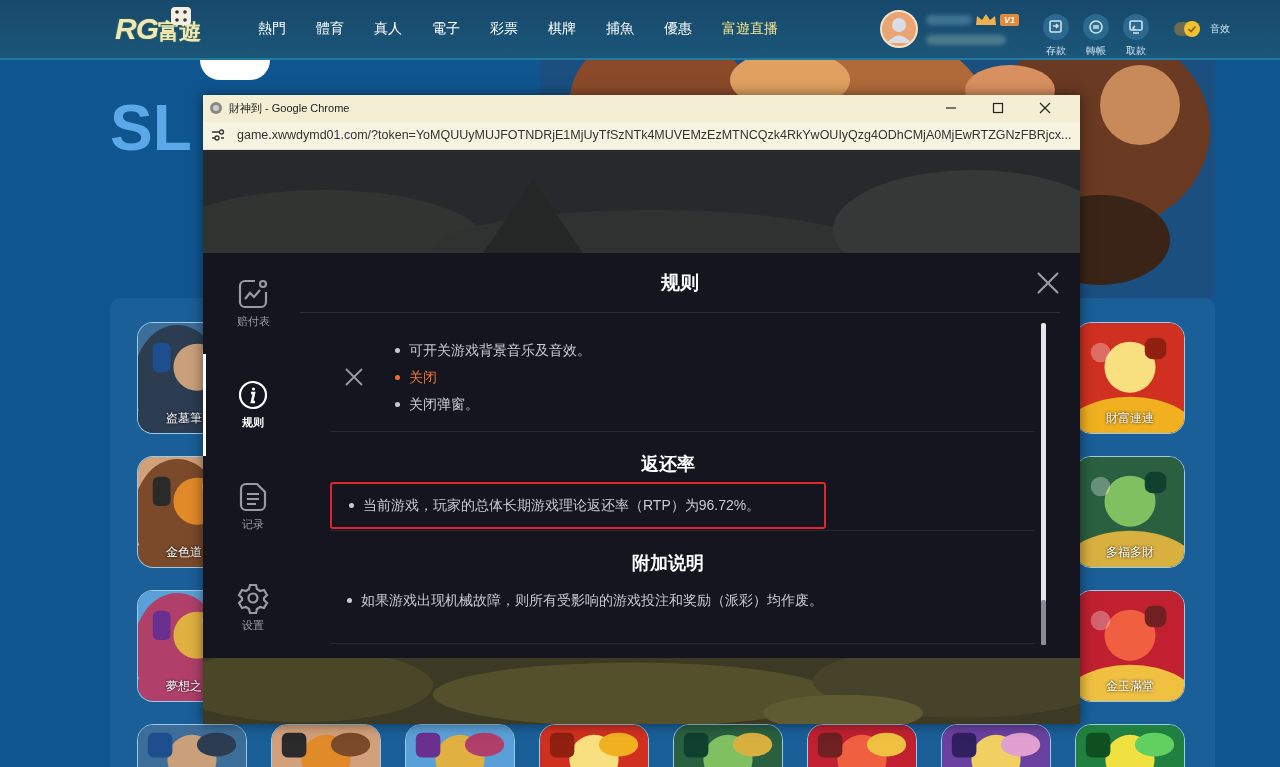  What do you see at coordinates (253, 496) in the screenshot?
I see `document-icon` at bounding box center [253, 496].